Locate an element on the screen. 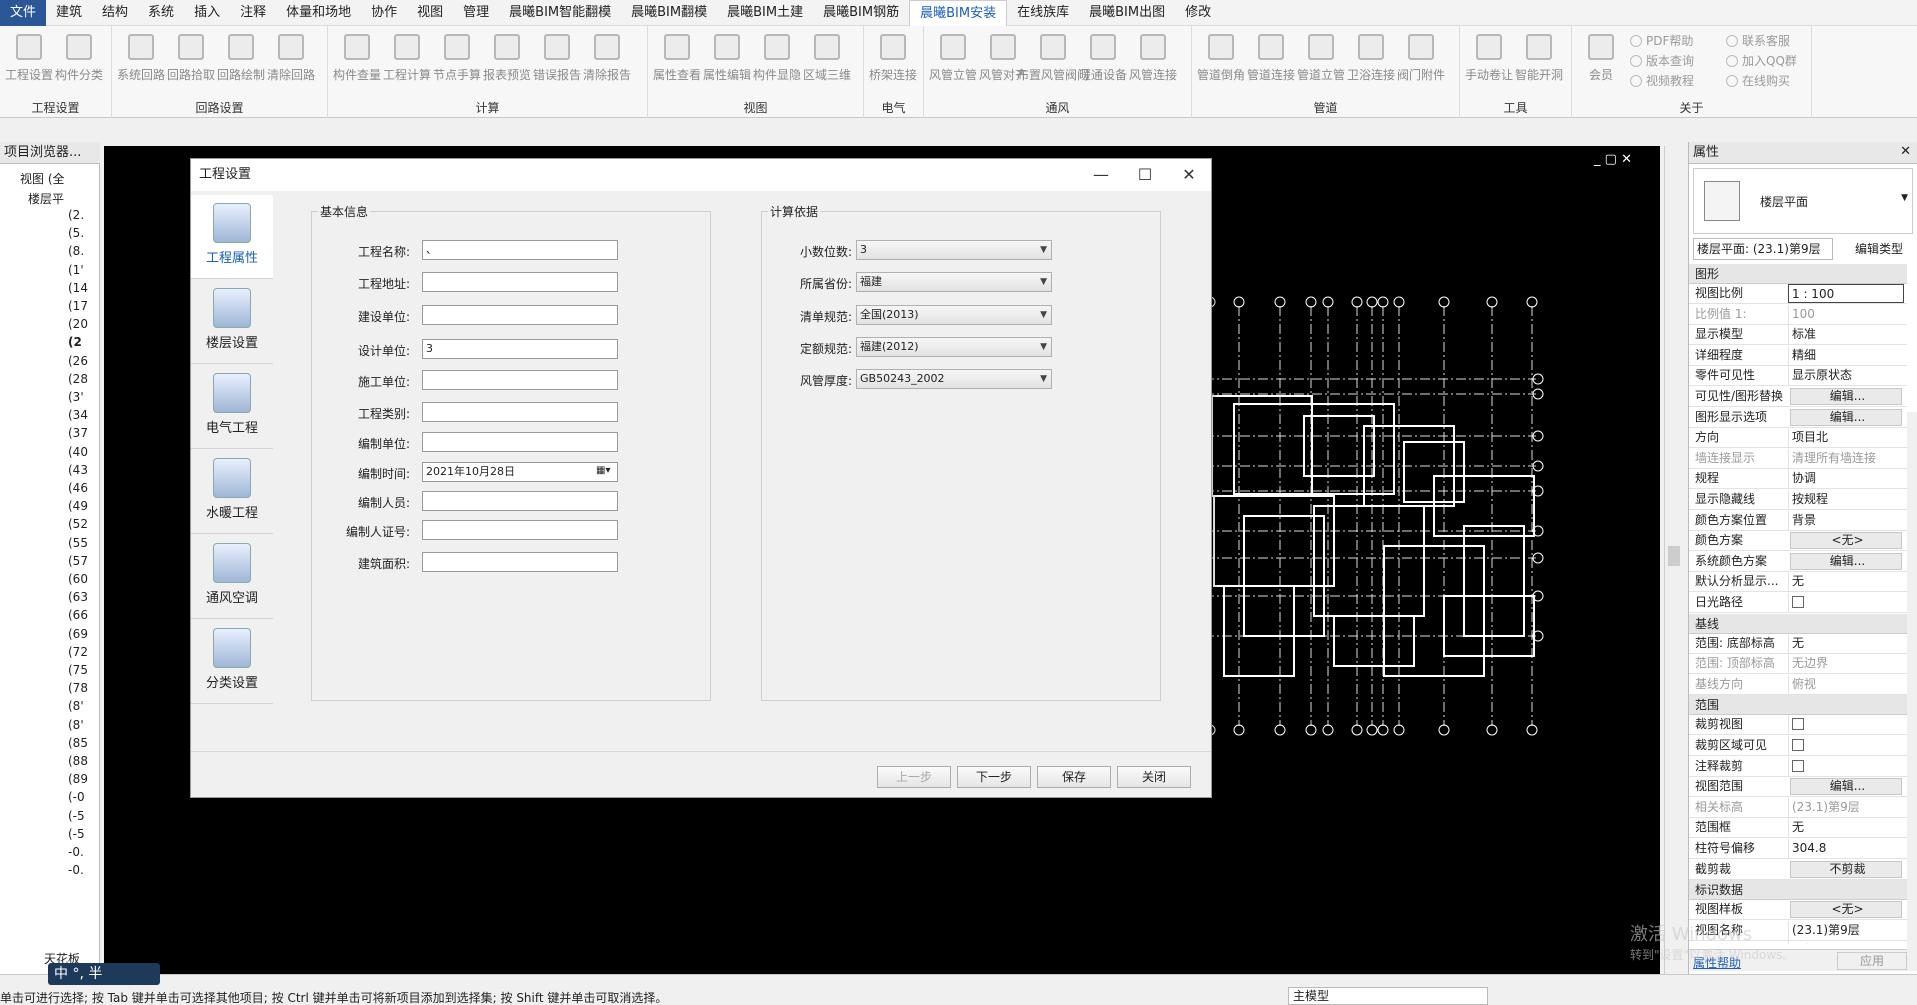  property-row: 比例值 1: 100 is located at coordinates (1798, 314).